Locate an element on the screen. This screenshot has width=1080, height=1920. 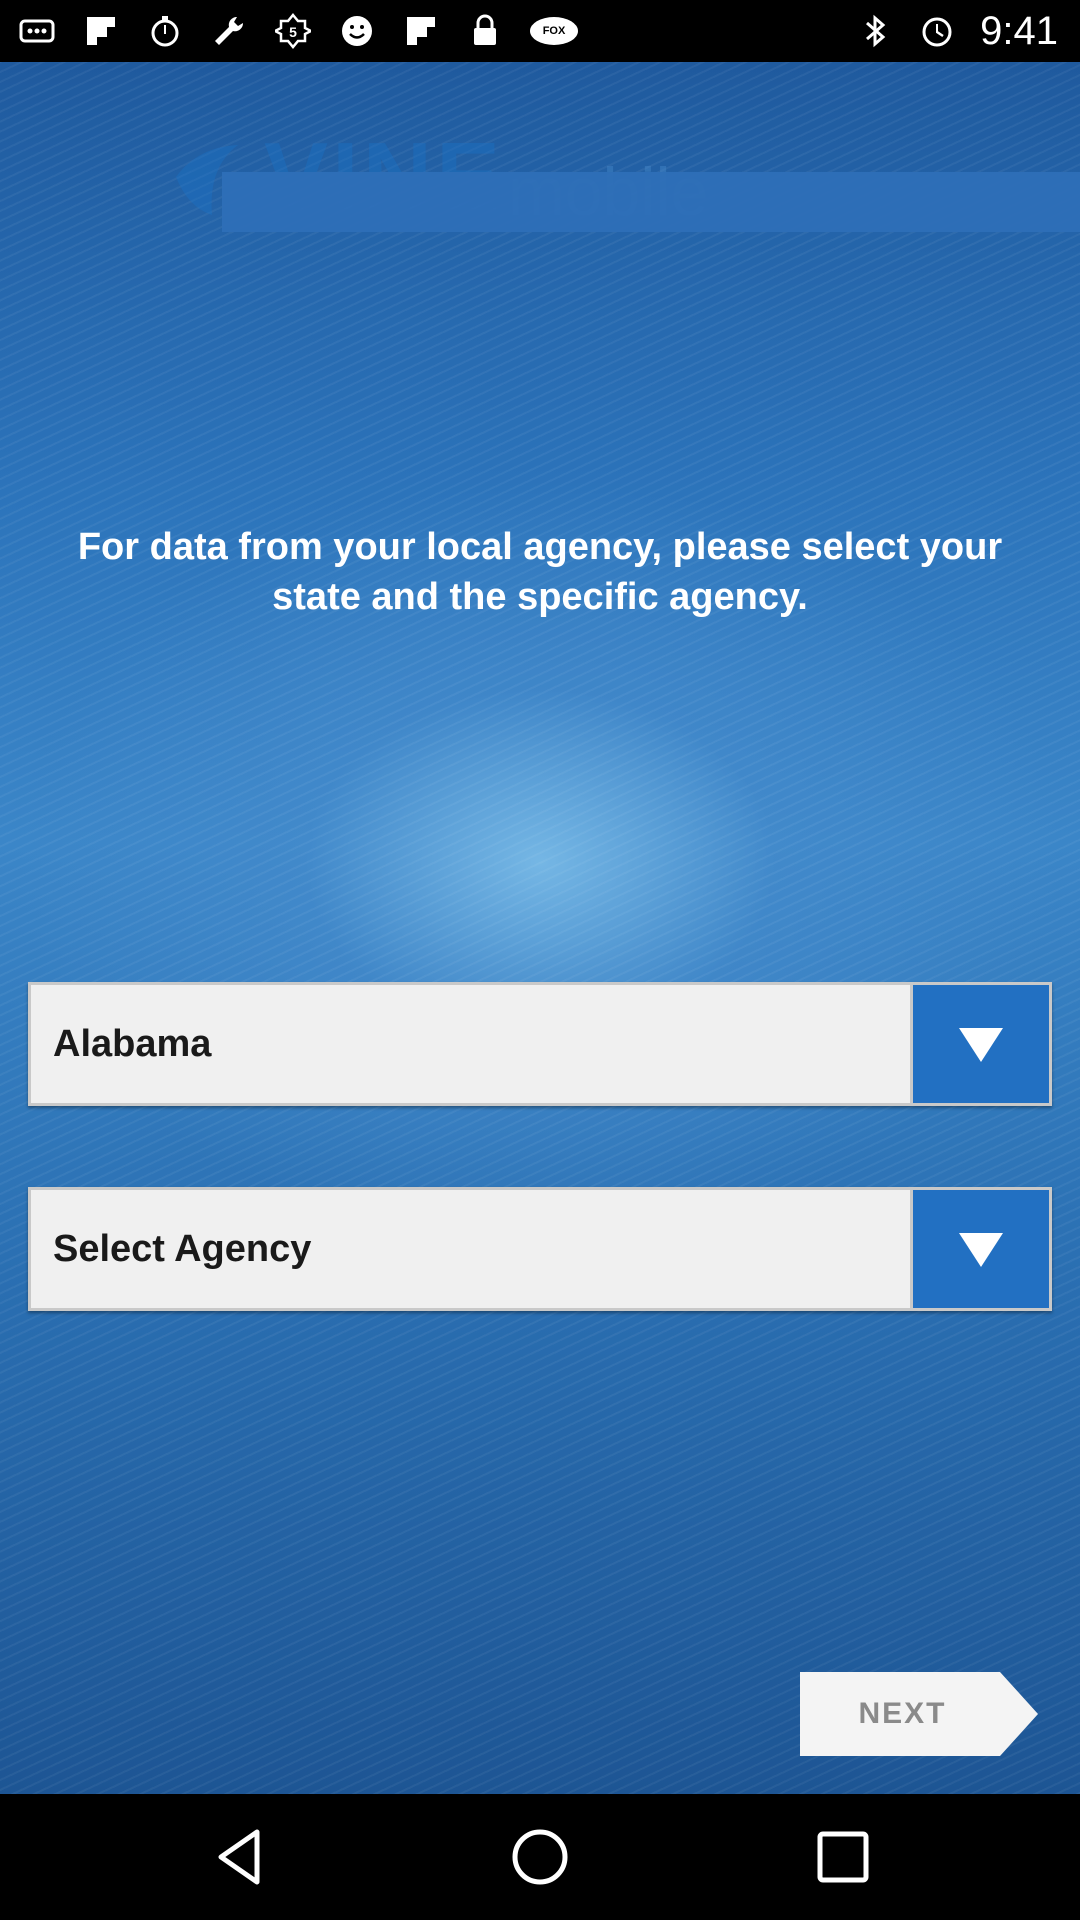
state-dropdown-value: Alabama is located at coordinates (132, 1044).